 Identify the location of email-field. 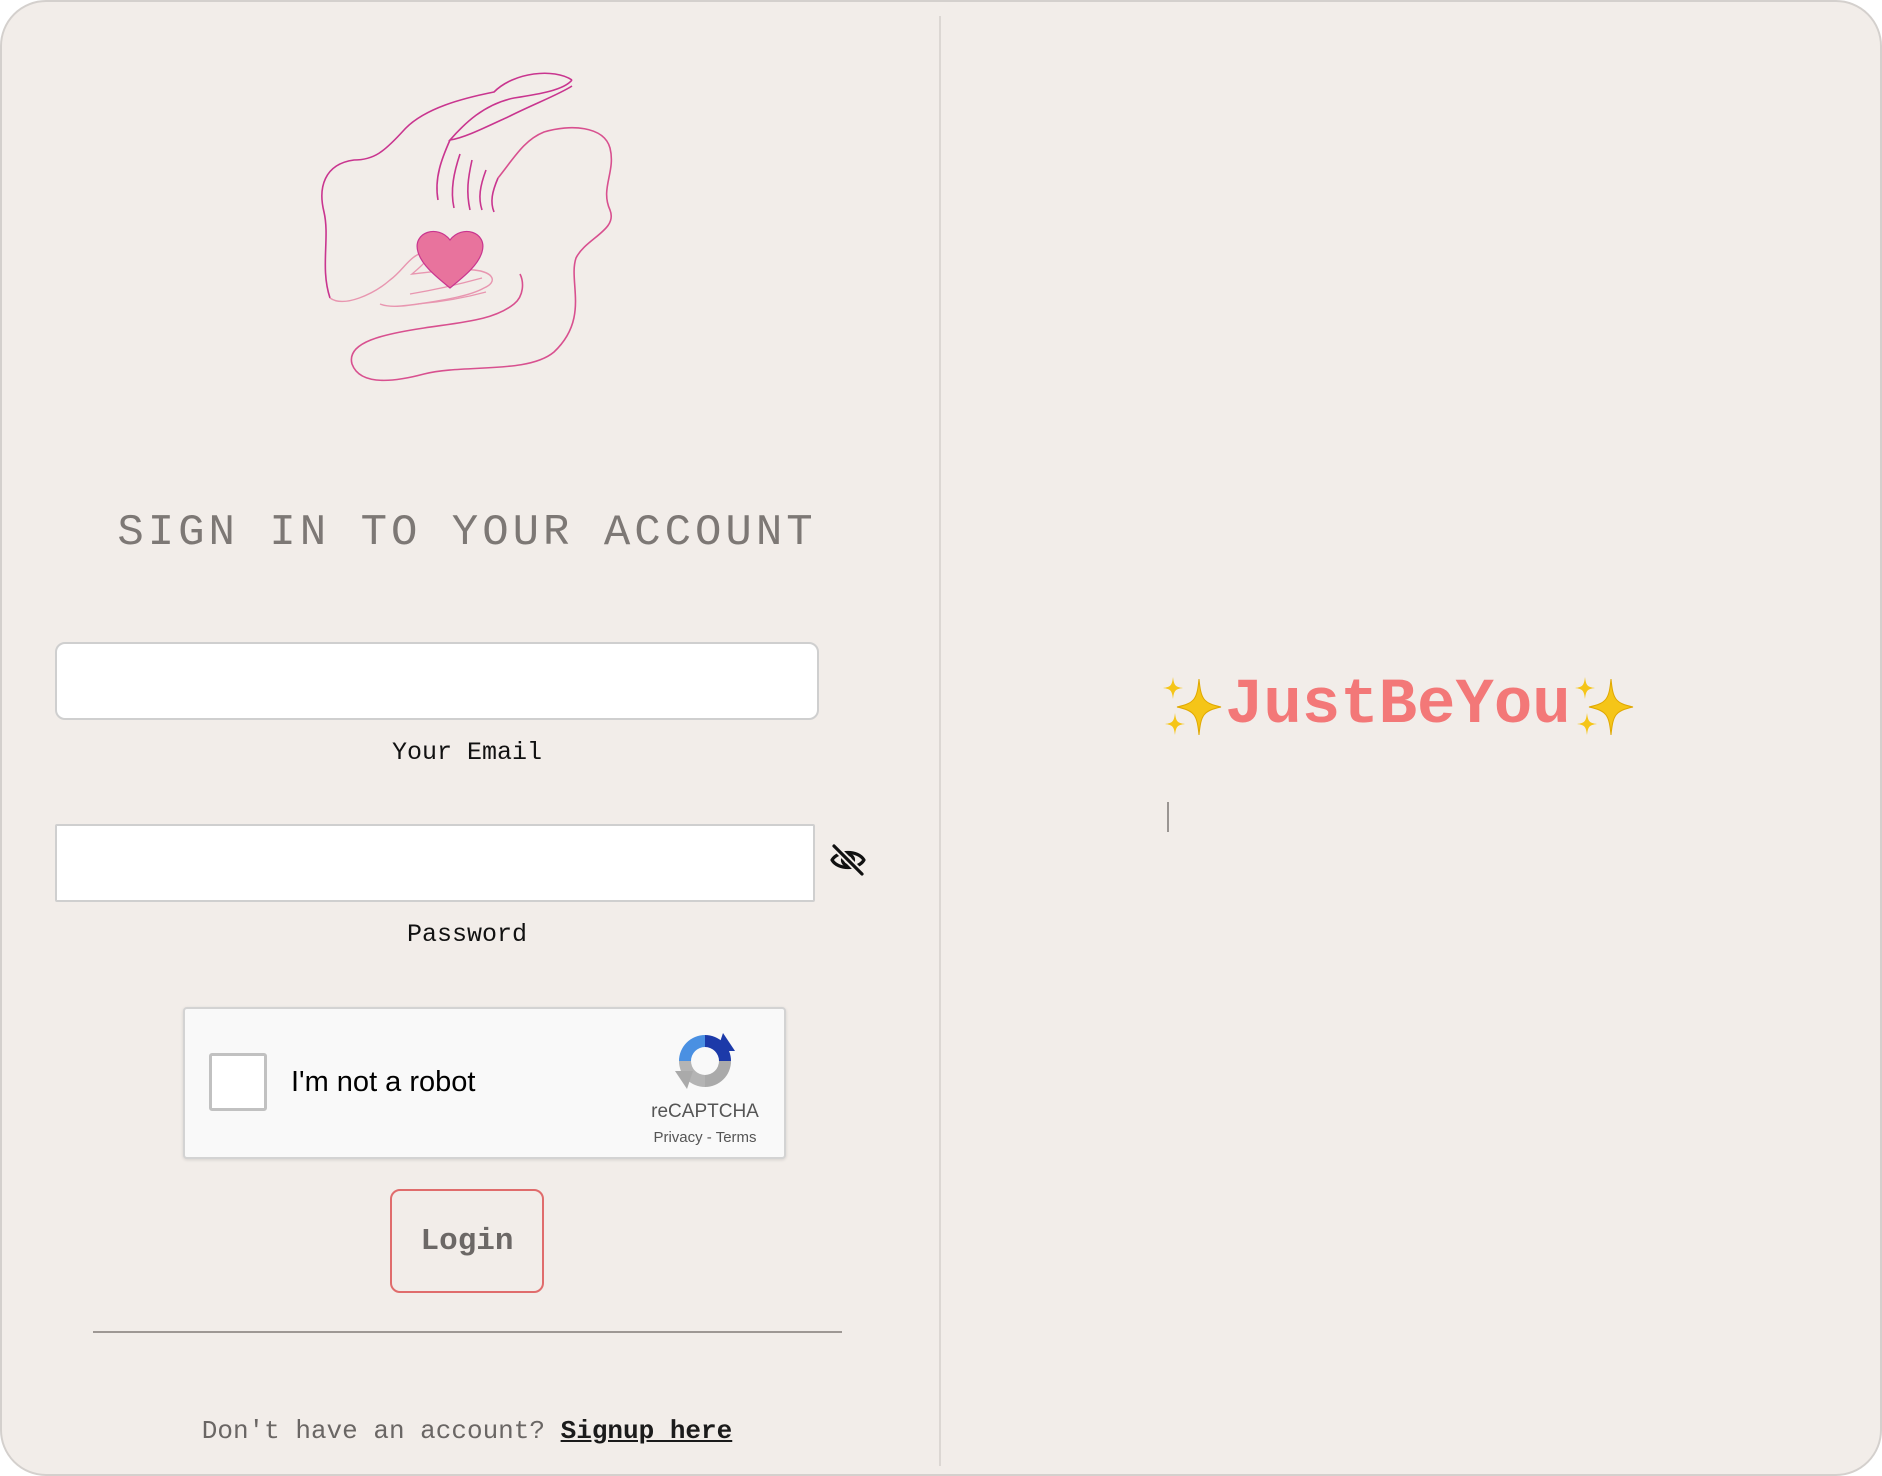
(437, 681).